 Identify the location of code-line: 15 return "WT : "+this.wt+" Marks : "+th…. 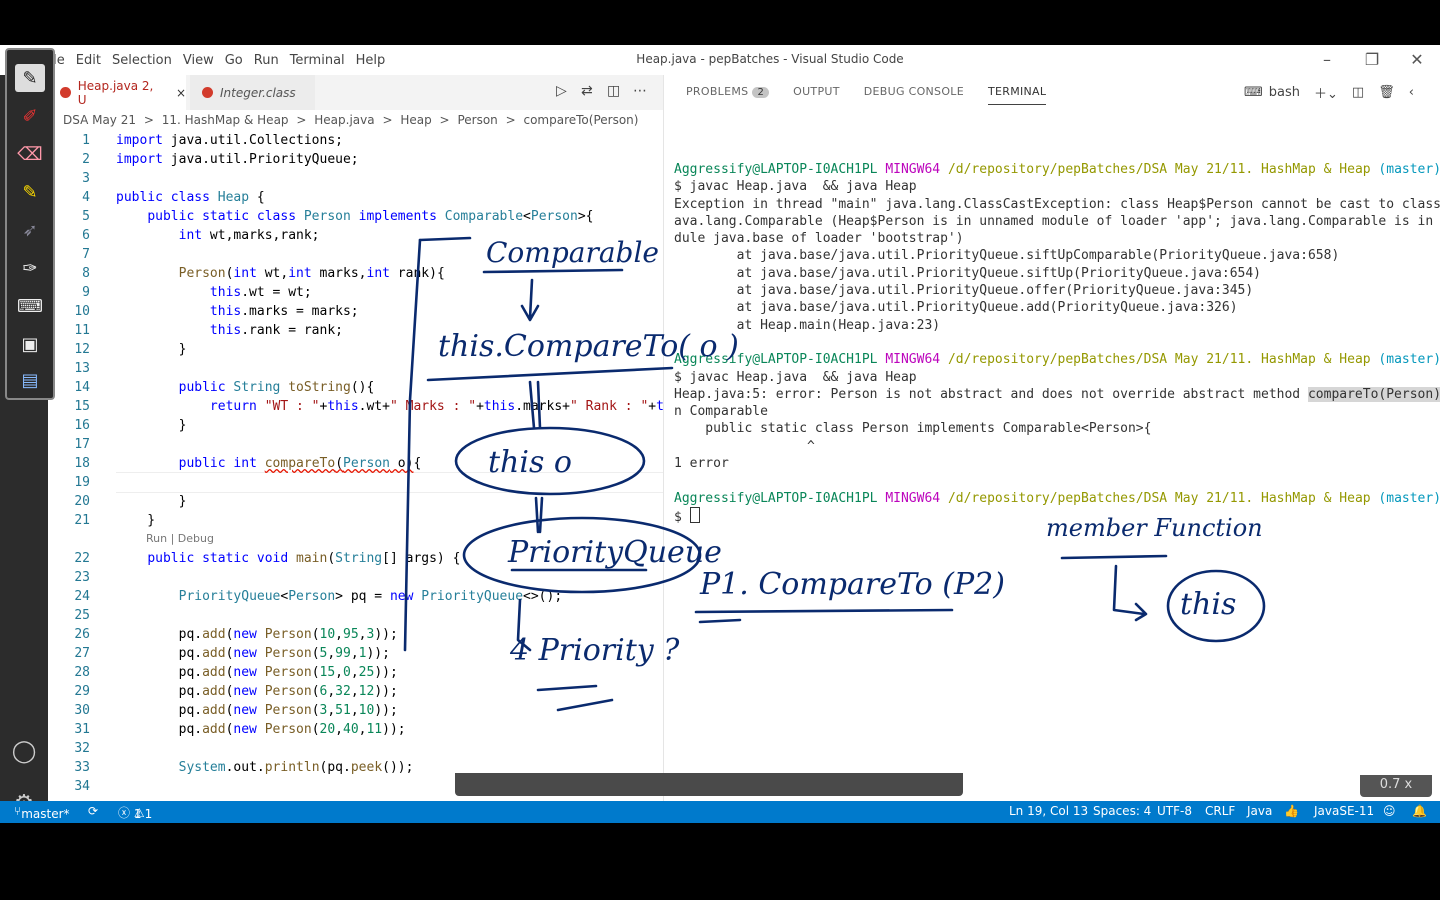
(368, 406).